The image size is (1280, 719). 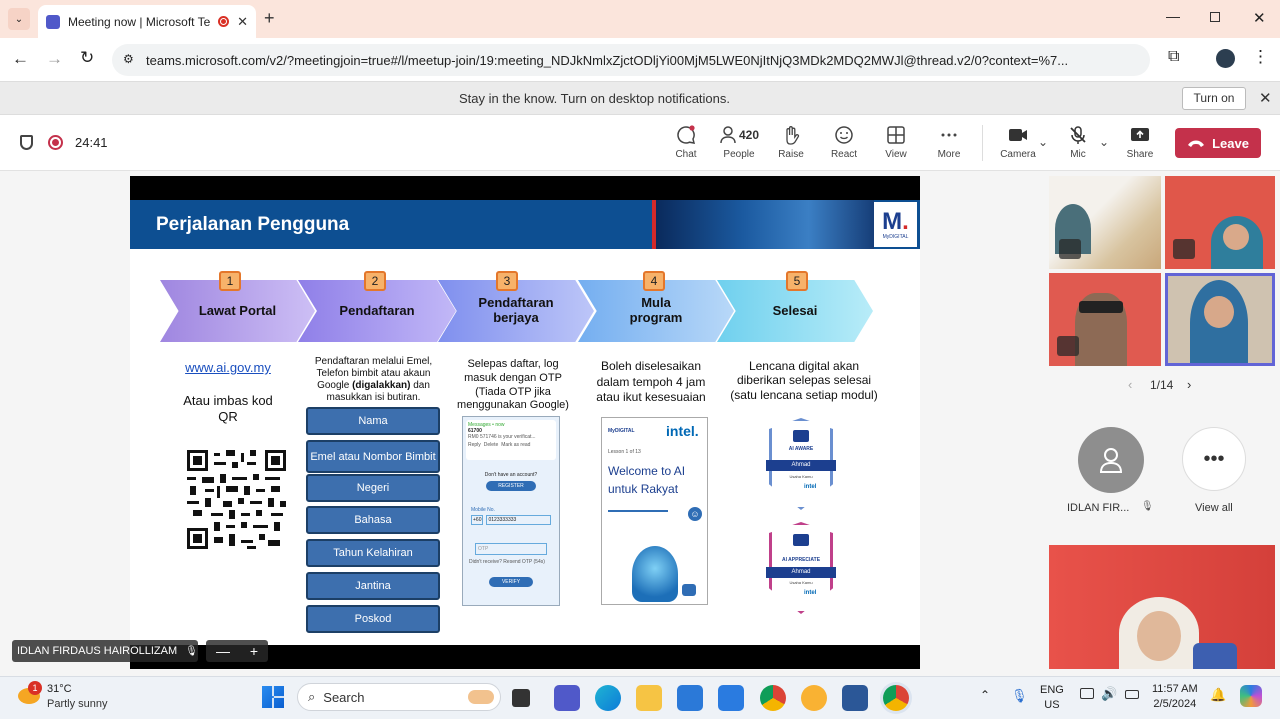 I want to click on forward-icon: →, so click(x=54, y=59).